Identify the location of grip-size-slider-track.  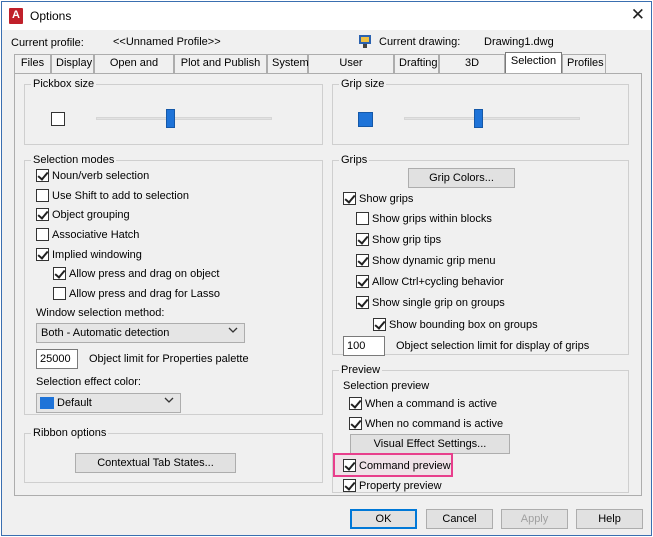
(492, 118).